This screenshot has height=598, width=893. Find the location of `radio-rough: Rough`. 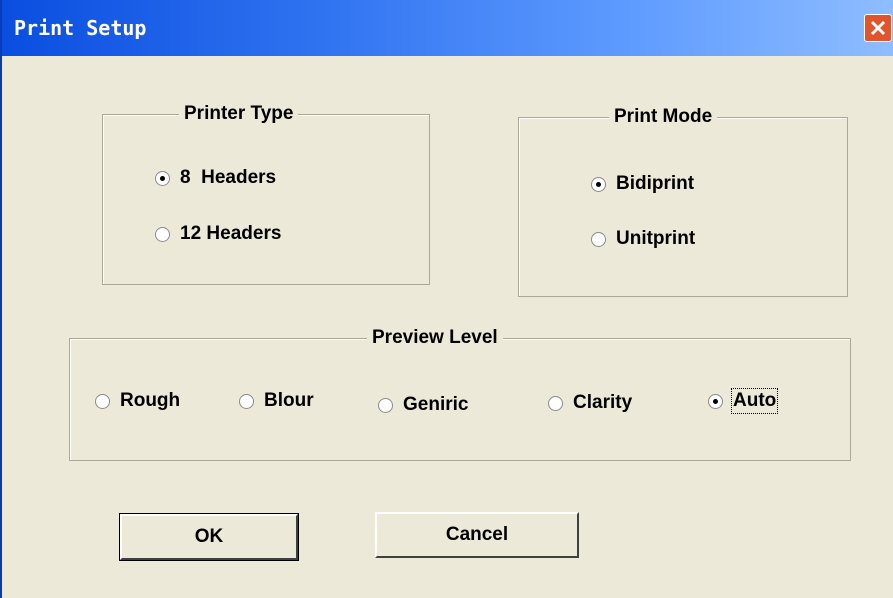

radio-rough: Rough is located at coordinates (137, 401).